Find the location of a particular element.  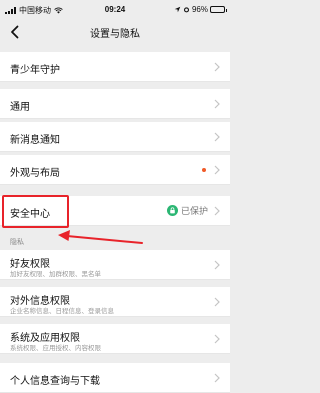

new-badge-dot is located at coordinates (204, 170).